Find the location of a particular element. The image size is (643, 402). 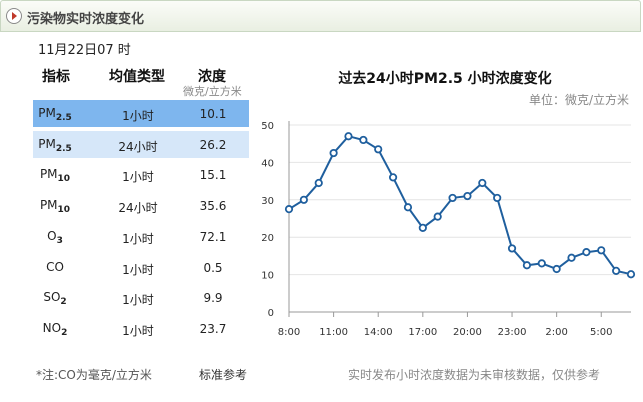

table-row: O3 1小时 72.1 is located at coordinates (141, 236).